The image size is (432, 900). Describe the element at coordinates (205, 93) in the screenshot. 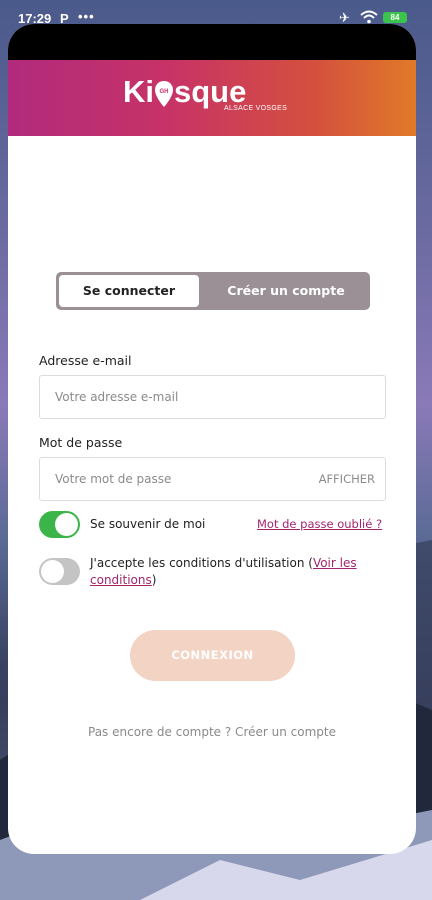

I see `kiosque-logo: Ki GH sque ALSACE VOSGES` at that location.